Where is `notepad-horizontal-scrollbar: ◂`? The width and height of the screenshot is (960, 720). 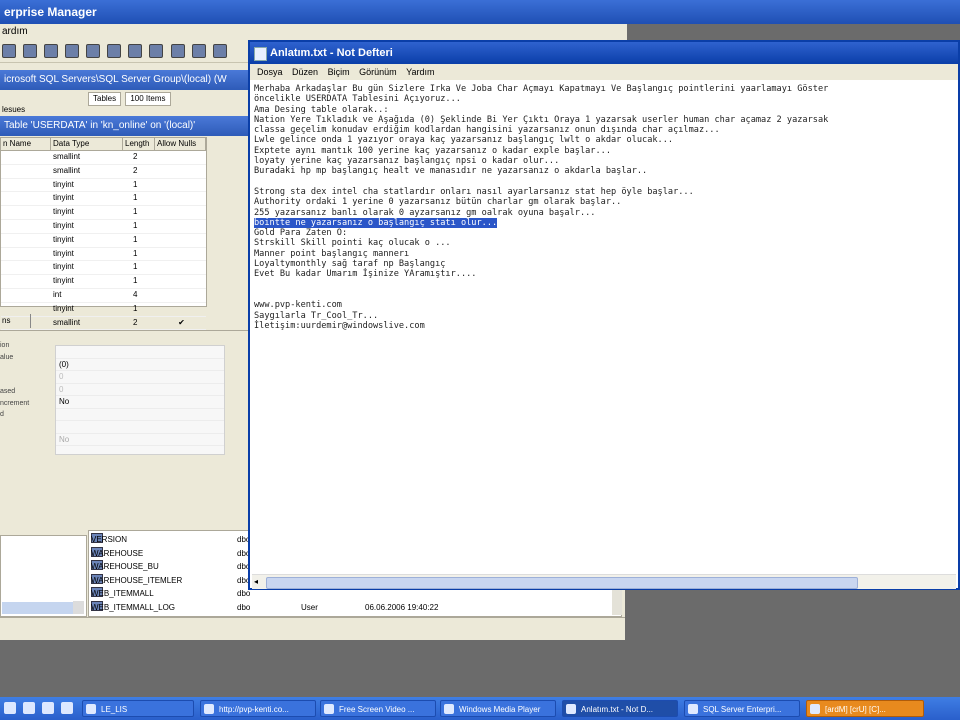
notepad-horizontal-scrollbar: ◂ is located at coordinates (604, 581).